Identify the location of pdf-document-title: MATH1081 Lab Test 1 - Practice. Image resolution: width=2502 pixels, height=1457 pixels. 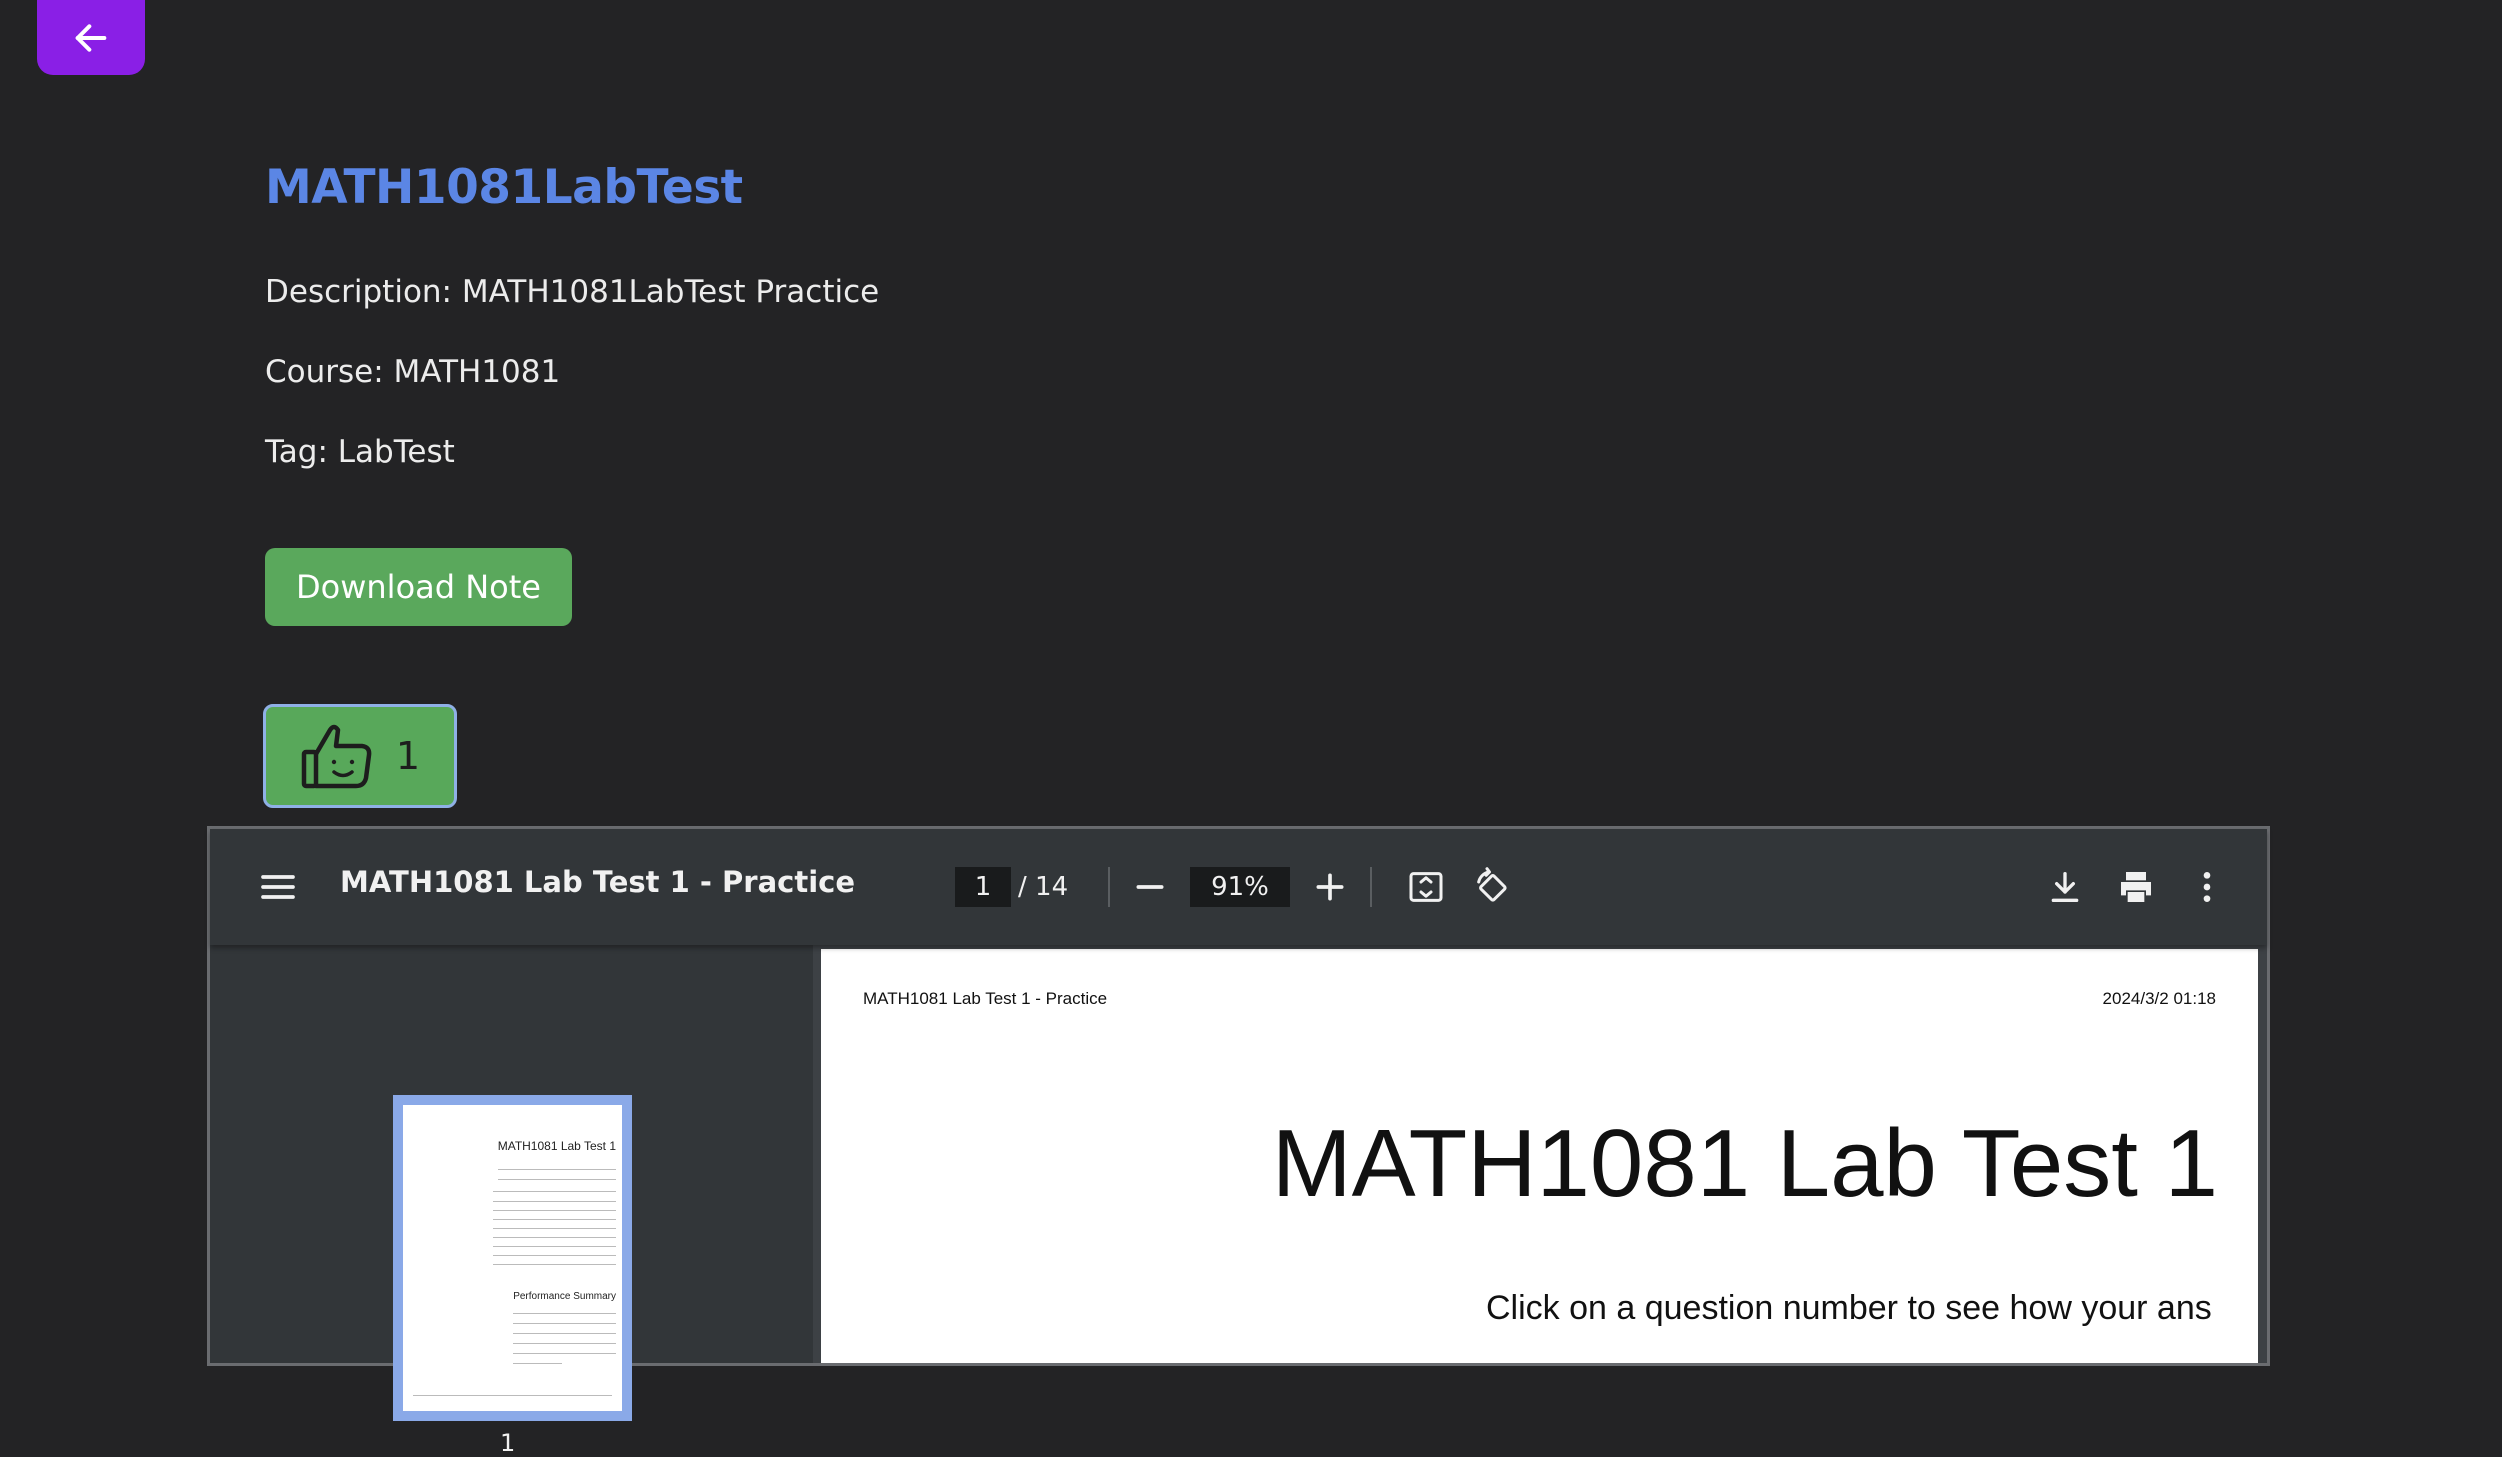
(598, 882).